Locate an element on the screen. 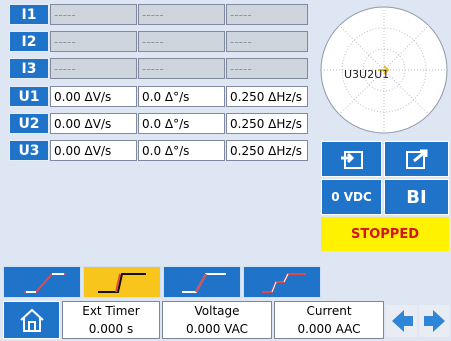 Image resolution: width=451 pixels, height=341 pixels. row-label-u2: U2 is located at coordinates (29, 123).